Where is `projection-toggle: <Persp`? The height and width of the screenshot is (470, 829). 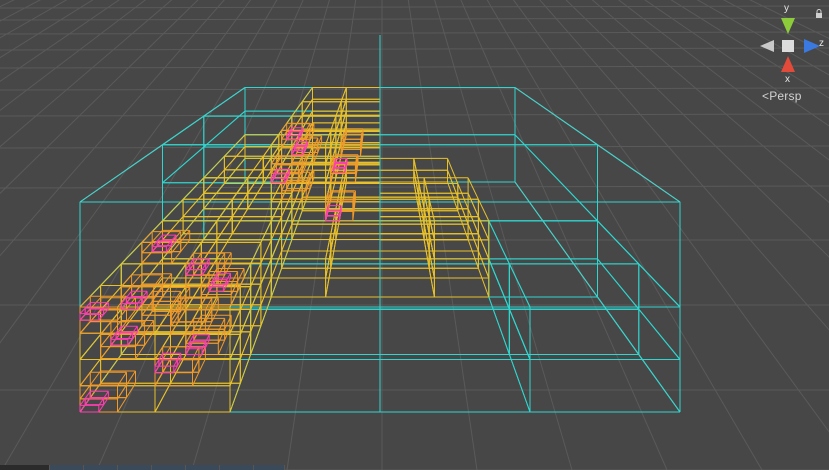 projection-toggle: <Persp is located at coordinates (782, 96).